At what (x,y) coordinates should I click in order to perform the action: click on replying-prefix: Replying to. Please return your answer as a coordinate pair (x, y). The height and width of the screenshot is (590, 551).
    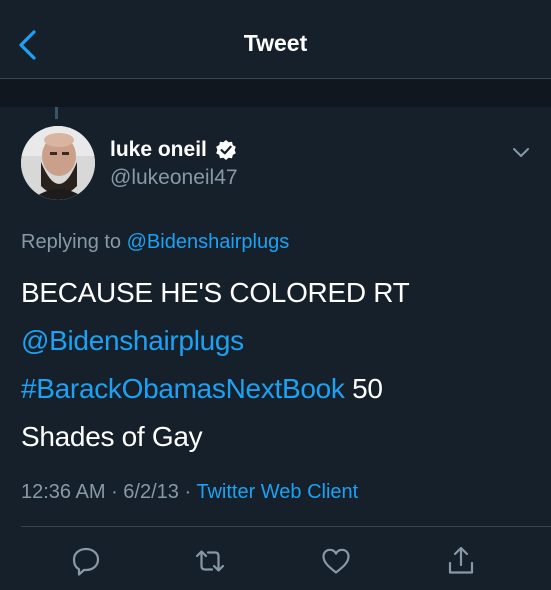
    Looking at the image, I should click on (71, 242).